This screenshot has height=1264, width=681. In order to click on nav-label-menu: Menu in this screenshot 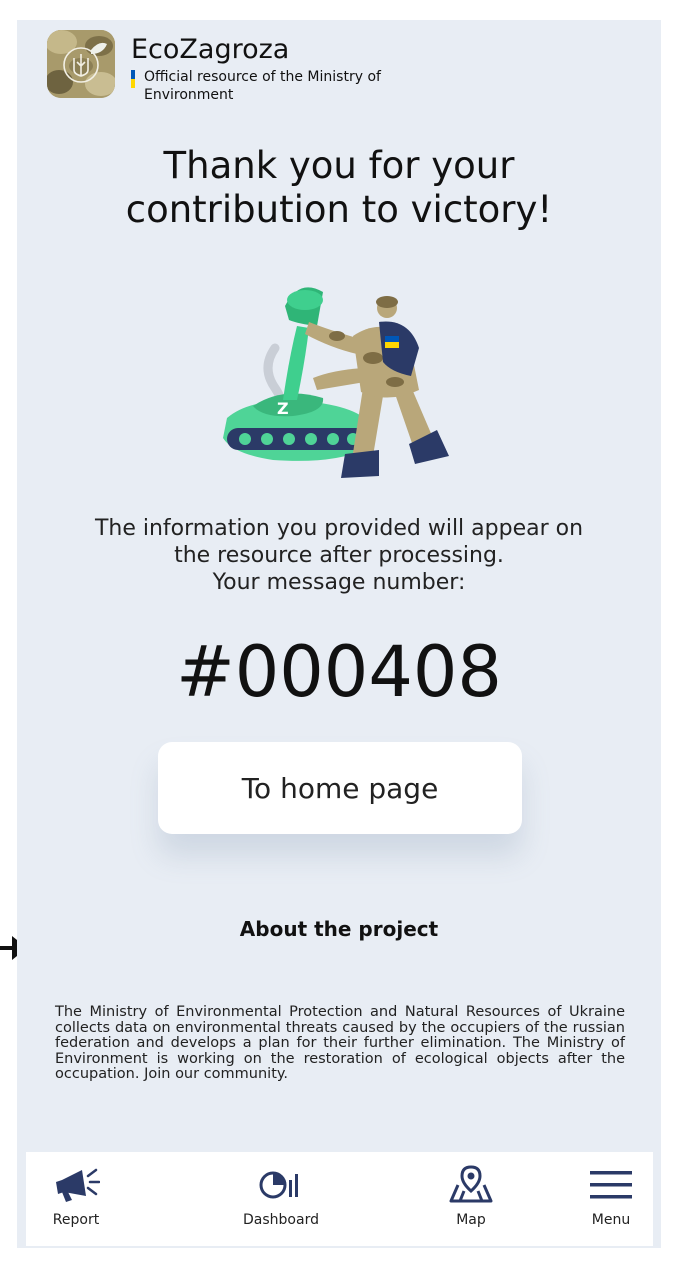, I will do `click(611, 1220)`.